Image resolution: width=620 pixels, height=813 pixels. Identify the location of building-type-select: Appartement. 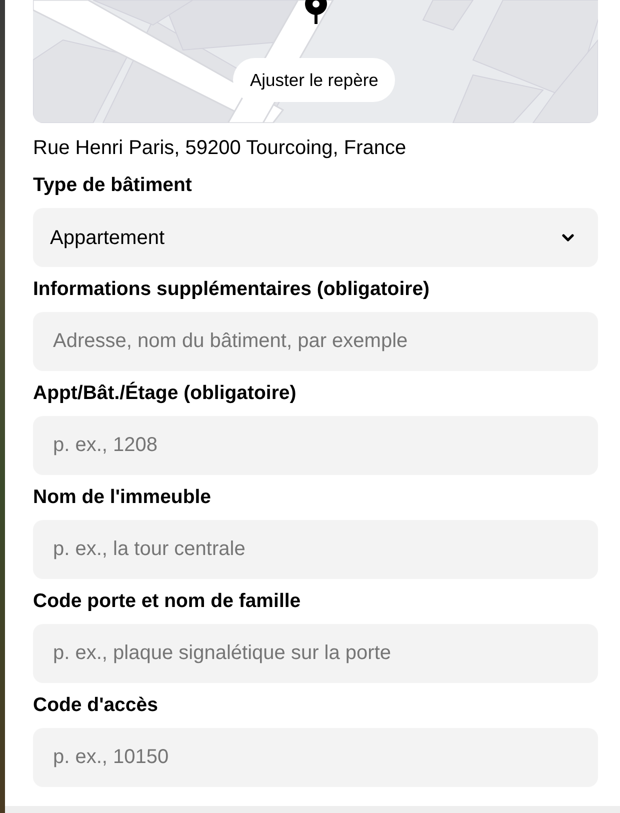
(315, 237).